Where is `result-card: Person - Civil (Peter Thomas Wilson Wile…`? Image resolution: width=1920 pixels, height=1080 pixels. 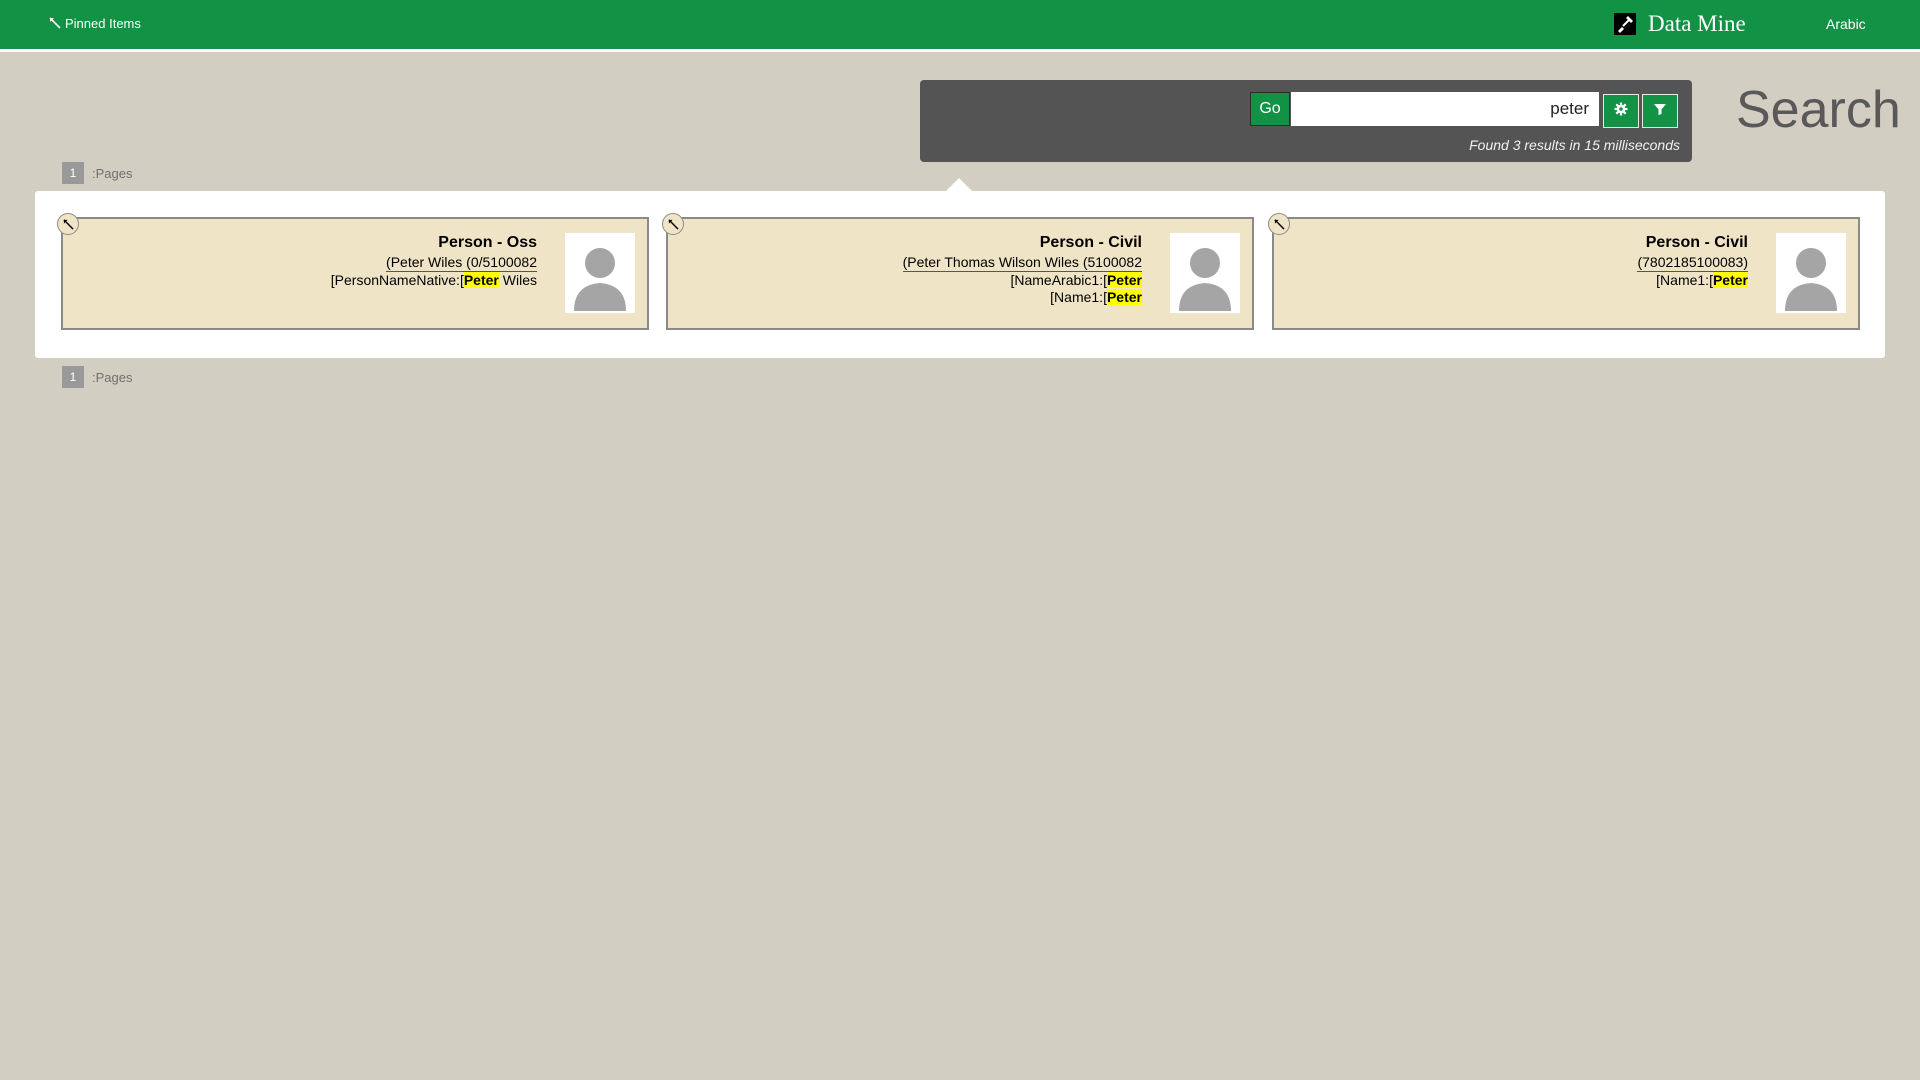 result-card: Person - Civil (Peter Thomas Wilson Wile… is located at coordinates (958, 271).